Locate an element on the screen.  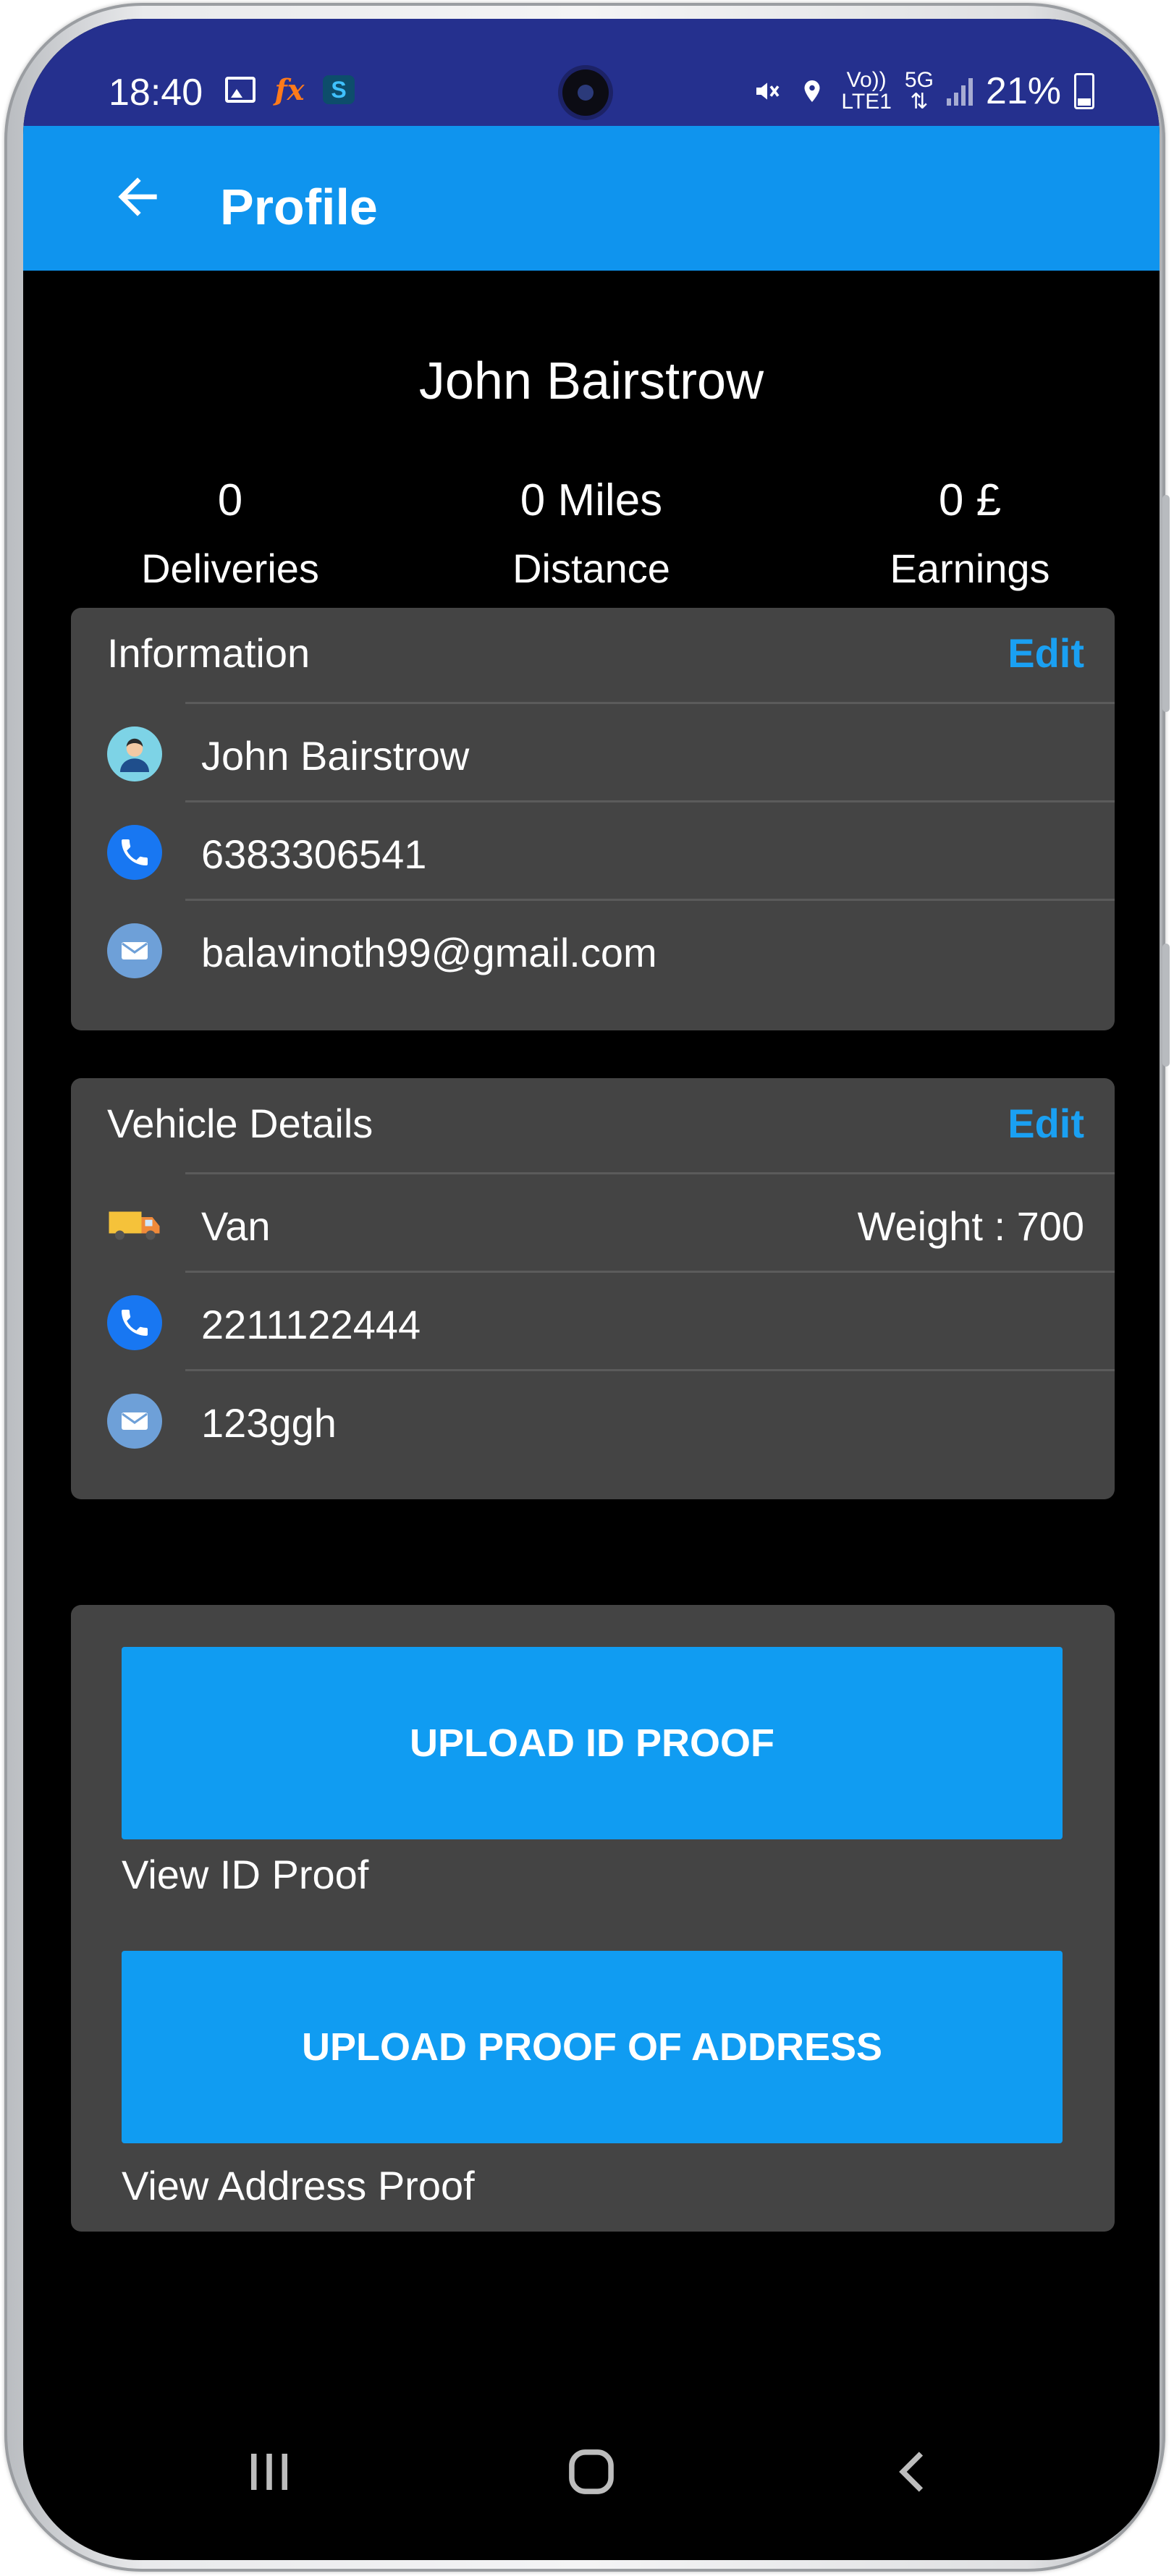
status-bar: 18:40 fx S Vo)) LTE1 5G ⇅ 21% is located at coordinates (591, 73).